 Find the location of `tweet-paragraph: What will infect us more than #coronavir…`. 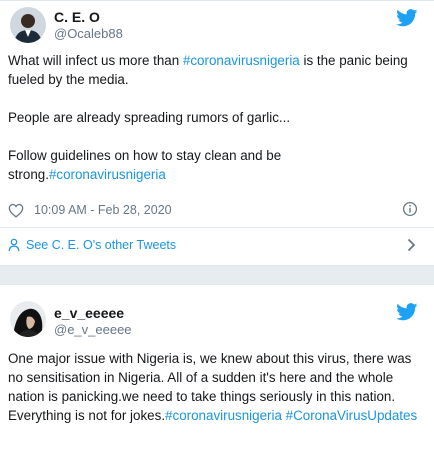

tweet-paragraph: What will infect us more than #coronavir… is located at coordinates (208, 70).